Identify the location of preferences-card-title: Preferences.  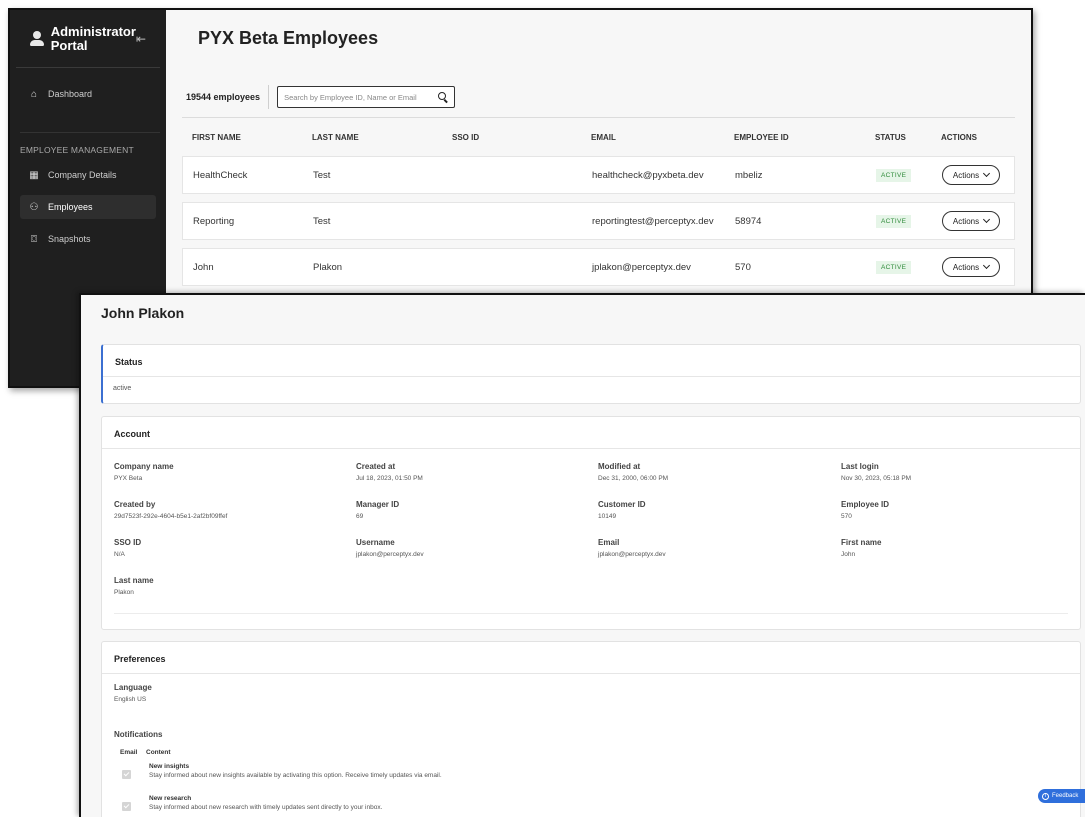
(140, 659).